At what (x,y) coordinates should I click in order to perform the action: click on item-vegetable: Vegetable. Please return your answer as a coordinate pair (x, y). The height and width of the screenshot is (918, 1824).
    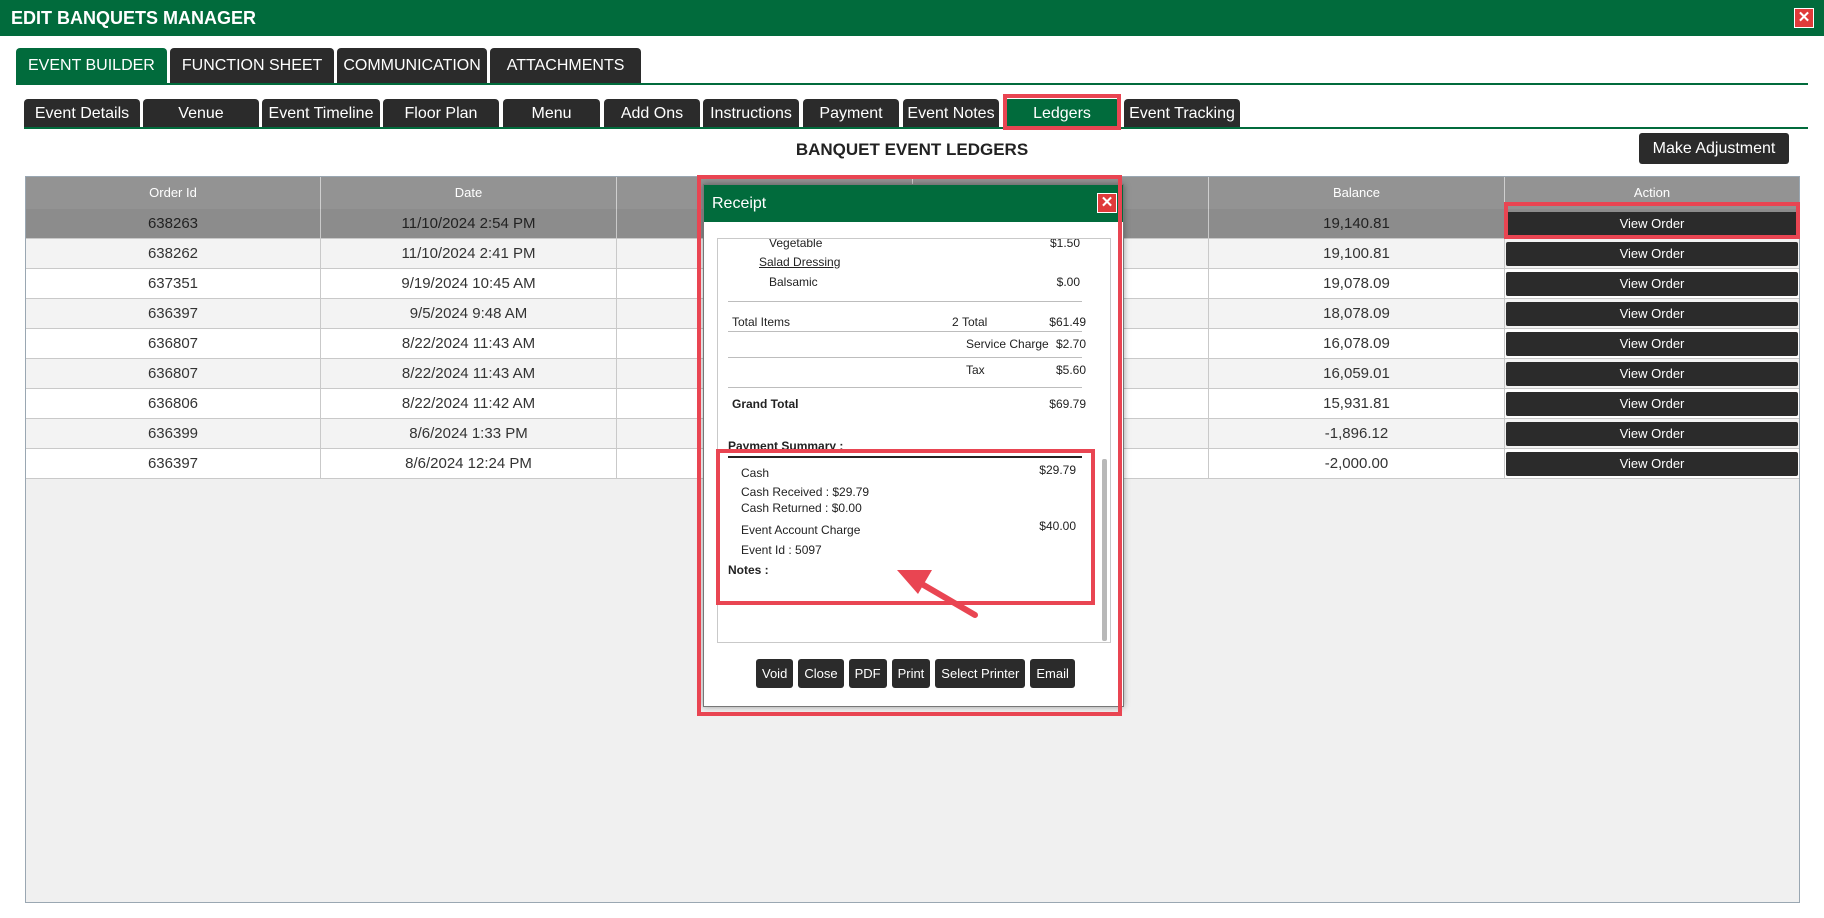
    Looking at the image, I should click on (796, 244).